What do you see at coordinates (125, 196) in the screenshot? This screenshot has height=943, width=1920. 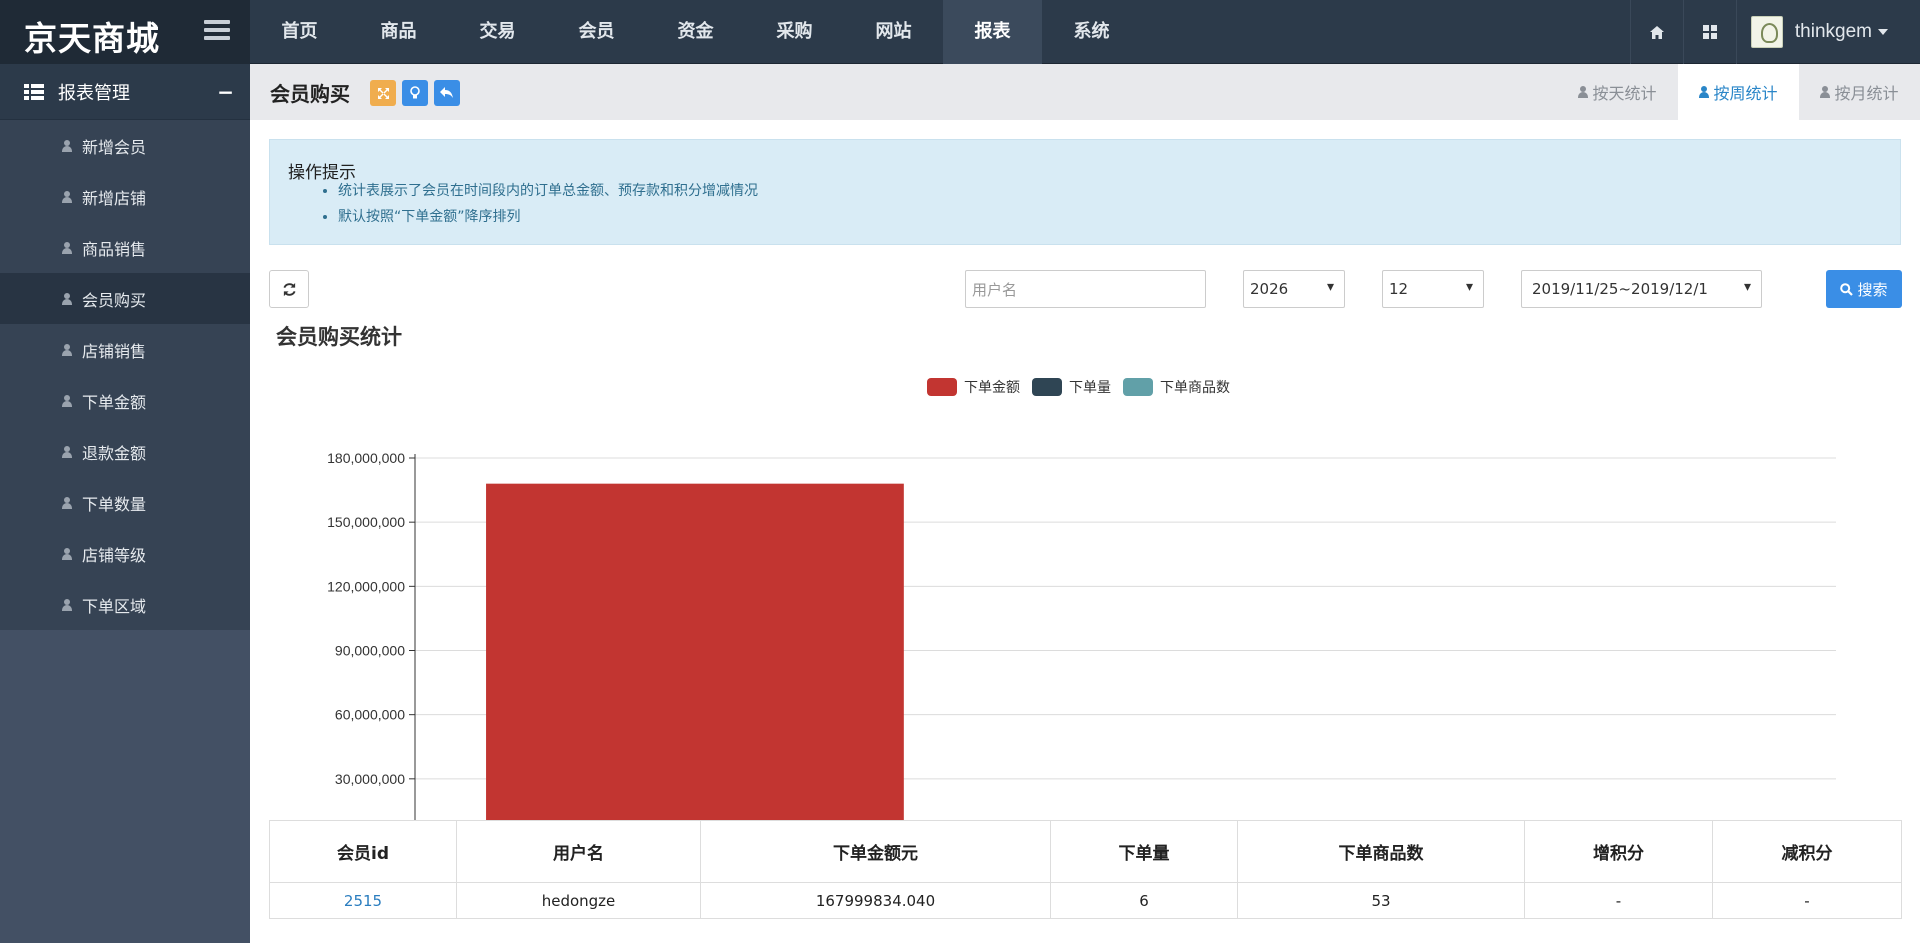 I see `sidebar-item-new-stores: 新增店铺` at bounding box center [125, 196].